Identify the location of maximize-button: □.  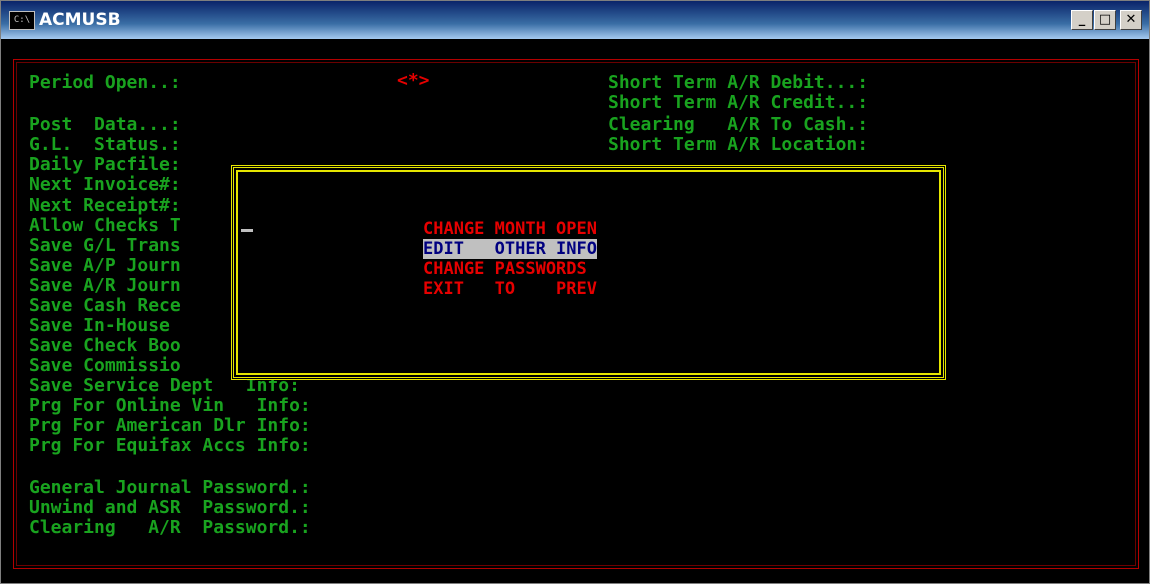
(1105, 20).